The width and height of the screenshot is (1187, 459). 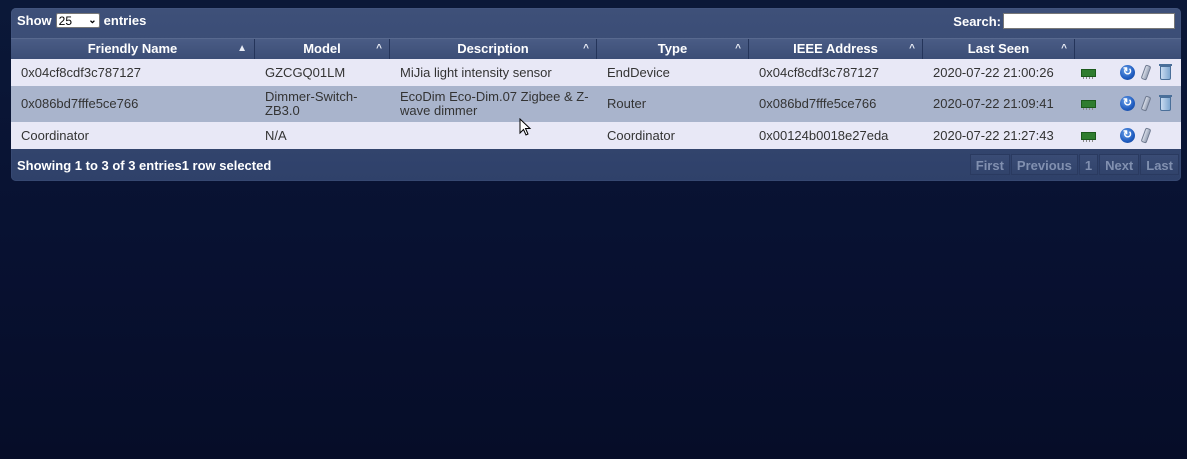 I want to click on column-label: Description, so click(x=493, y=48).